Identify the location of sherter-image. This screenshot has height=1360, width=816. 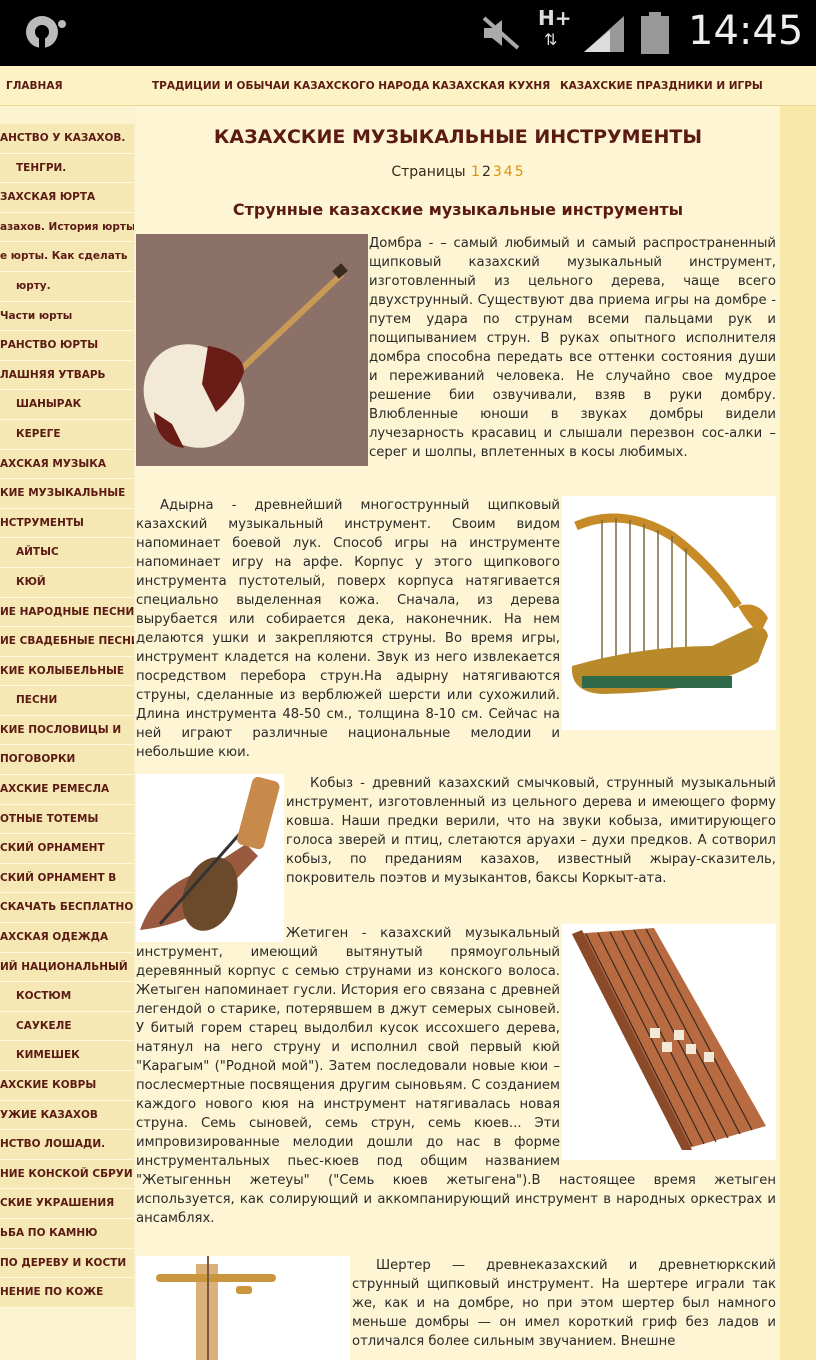
(243, 1308).